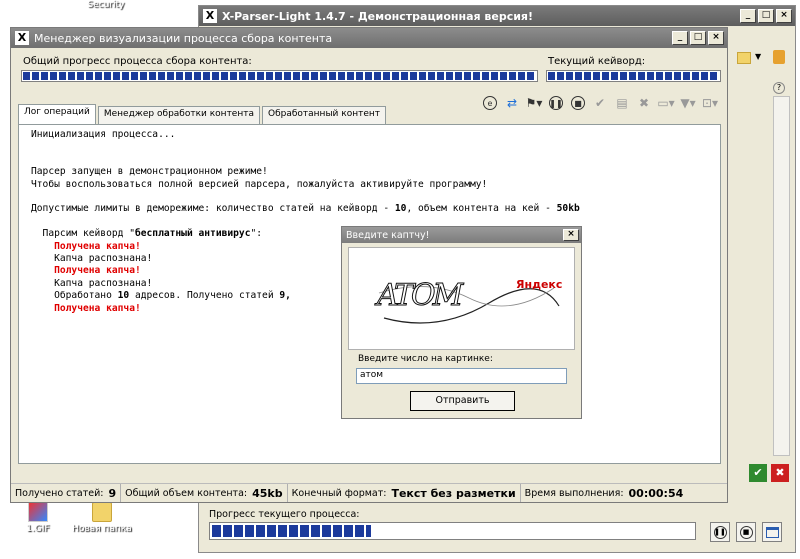  What do you see at coordinates (66, 493) in the screenshot?
I see `status-articles: Получено статей: 9` at bounding box center [66, 493].